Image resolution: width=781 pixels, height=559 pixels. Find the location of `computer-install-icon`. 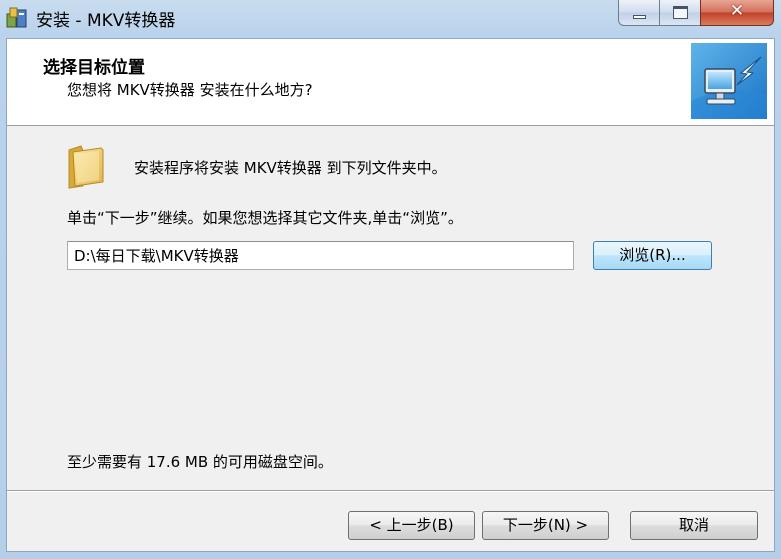

computer-install-icon is located at coordinates (729, 81).